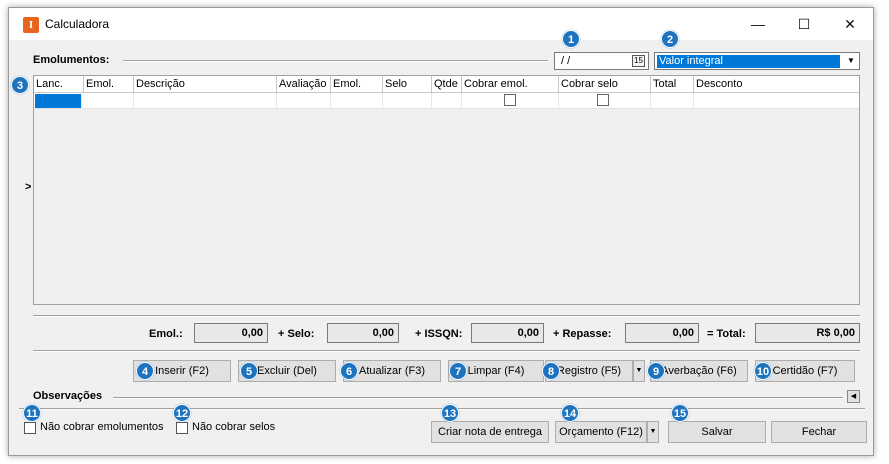 The image size is (889, 464). What do you see at coordinates (490, 432) in the screenshot?
I see `criar-nota-button: Criar nota de entrega` at bounding box center [490, 432].